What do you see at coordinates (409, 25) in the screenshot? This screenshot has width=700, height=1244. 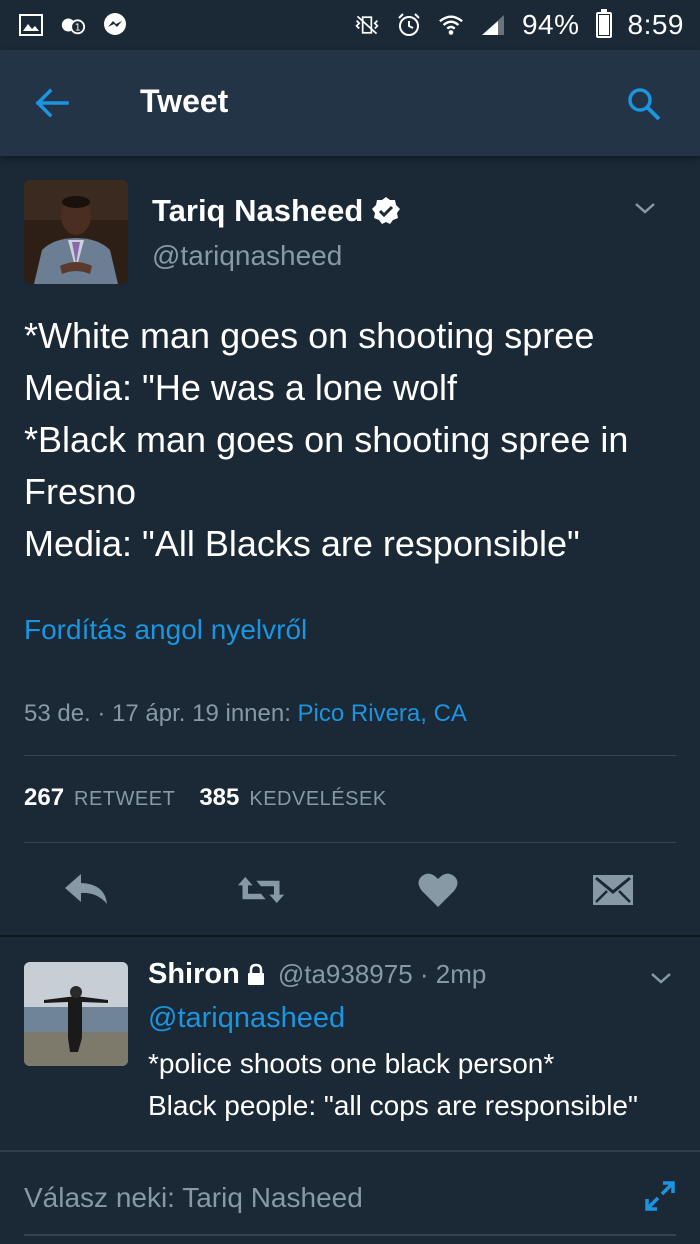 I see `alarm-icon` at bounding box center [409, 25].